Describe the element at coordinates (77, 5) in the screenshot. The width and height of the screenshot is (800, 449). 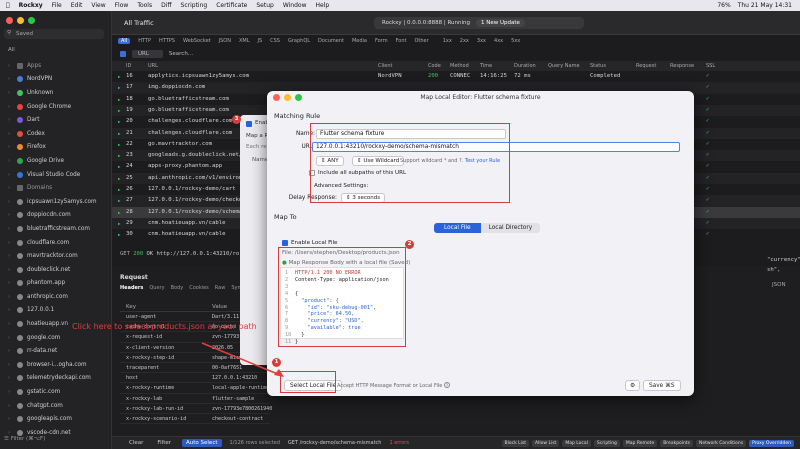
I see `menu-edit: Edit` at that location.